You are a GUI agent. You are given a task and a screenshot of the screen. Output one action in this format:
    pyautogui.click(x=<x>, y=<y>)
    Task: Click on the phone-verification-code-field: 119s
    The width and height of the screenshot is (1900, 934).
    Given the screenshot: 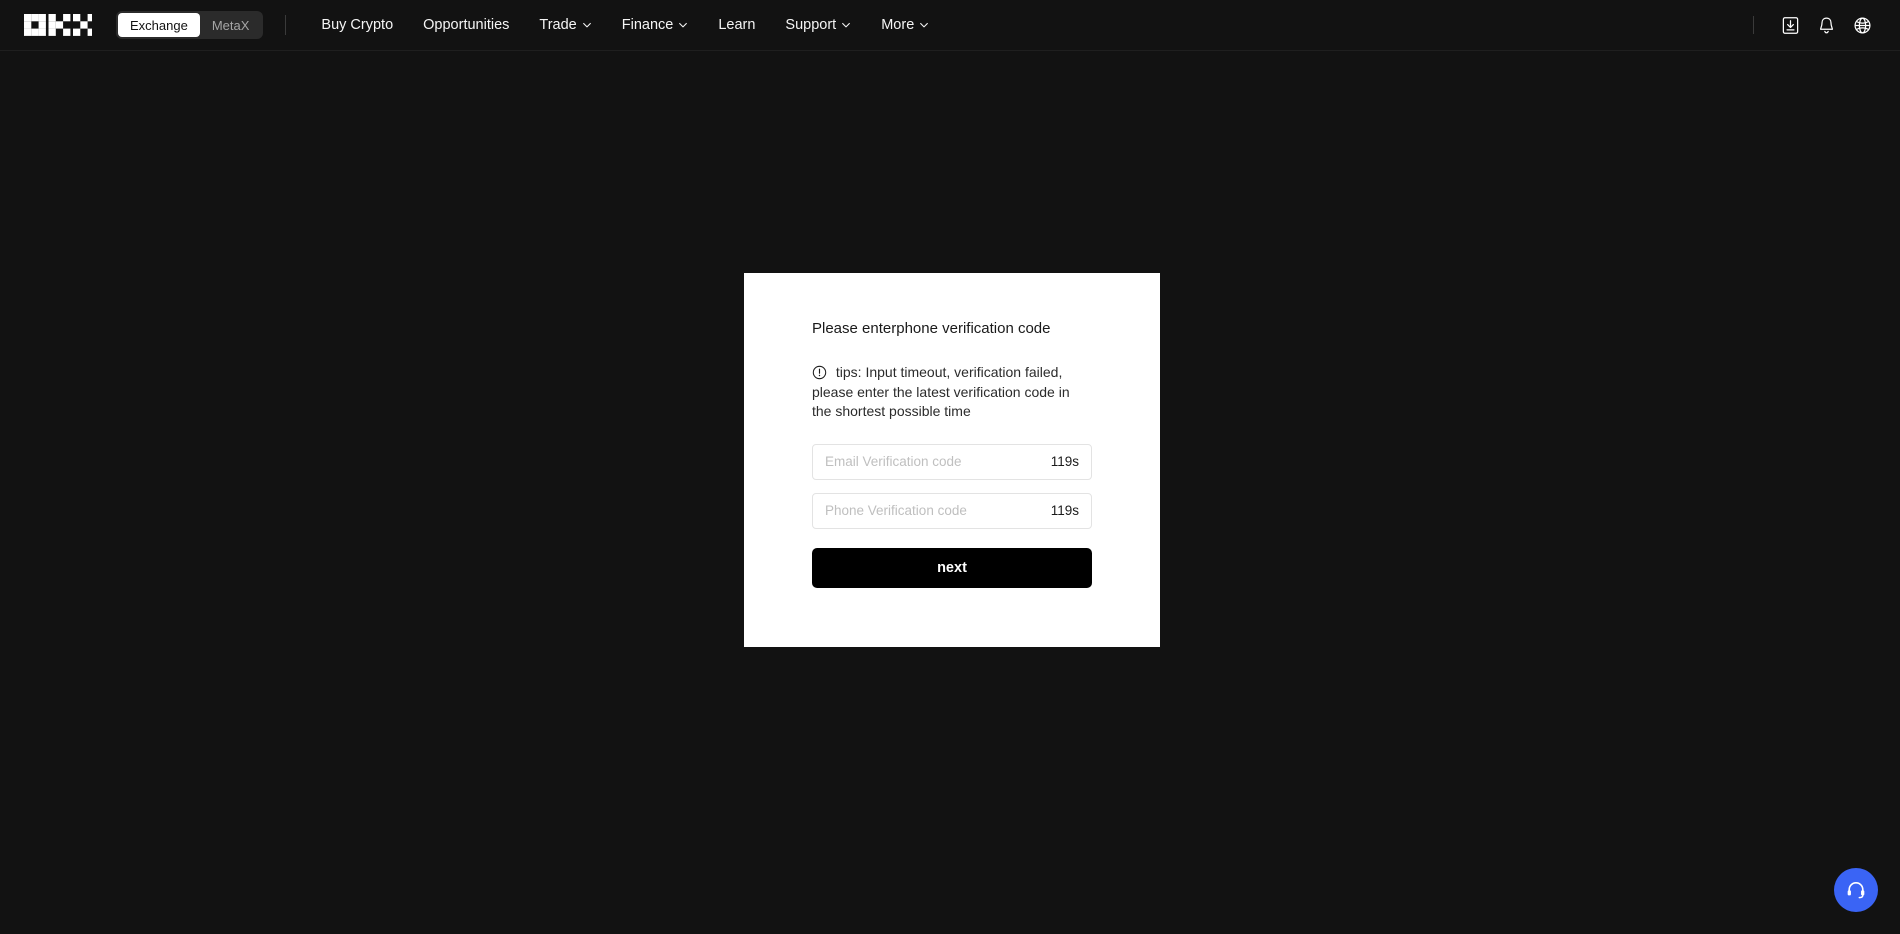 What is the action you would take?
    pyautogui.click(x=952, y=510)
    